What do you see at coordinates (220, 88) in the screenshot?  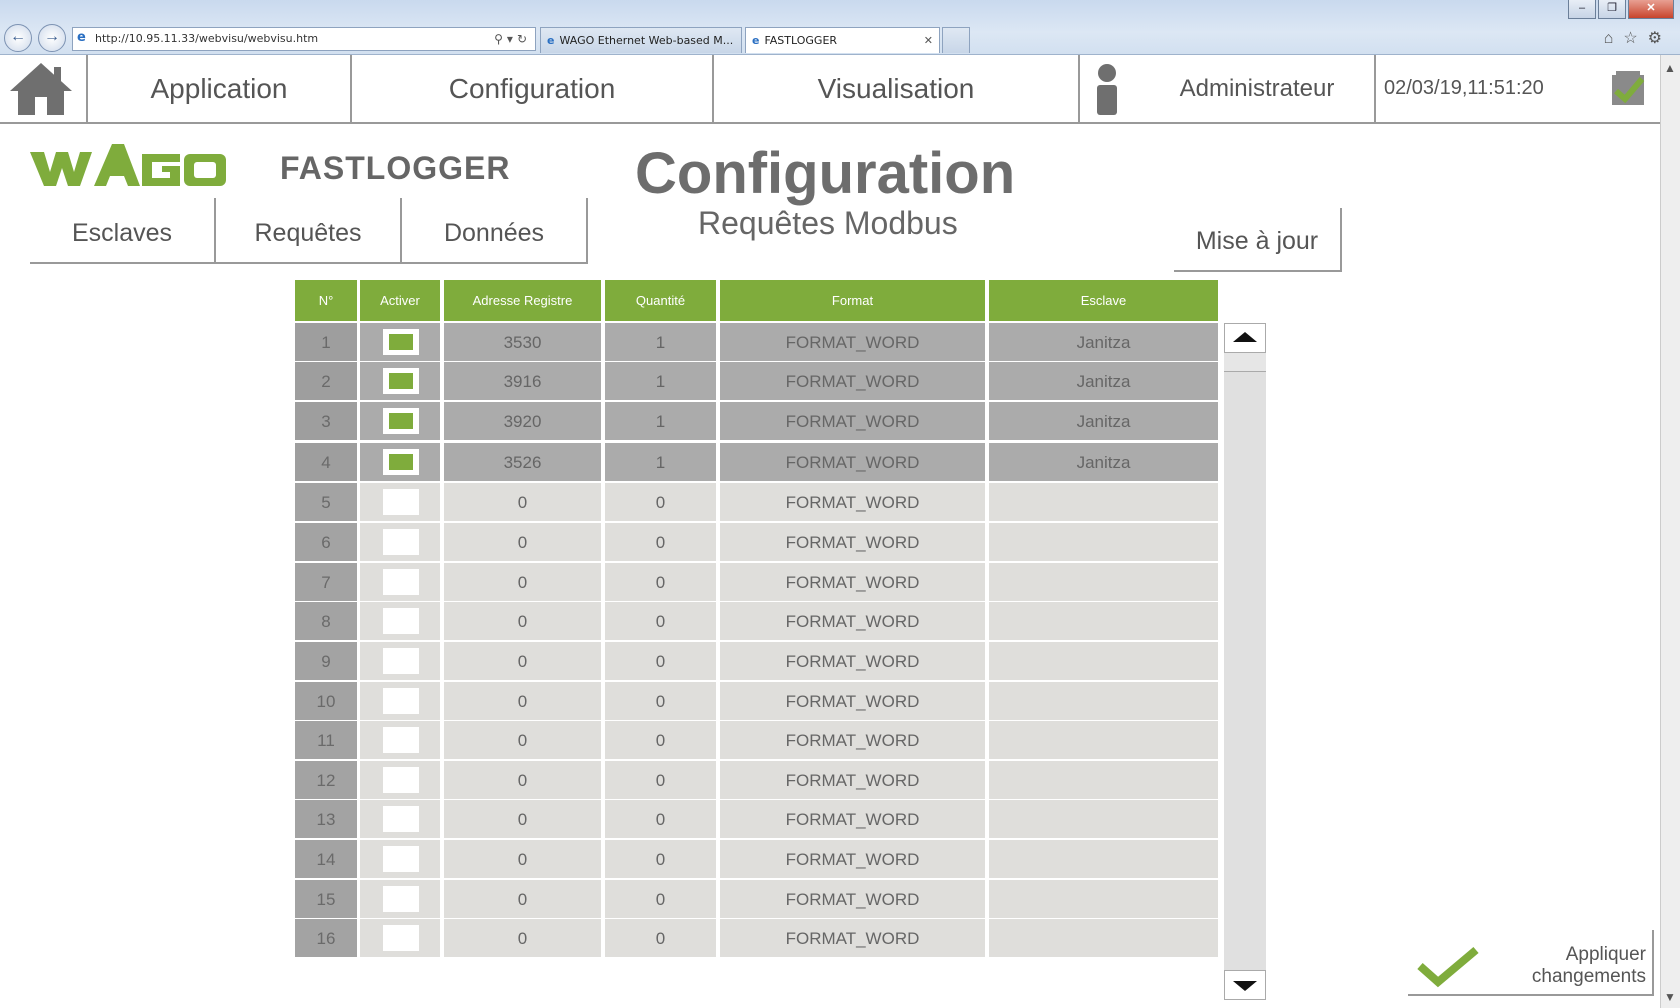 I see `menu-application: Application` at bounding box center [220, 88].